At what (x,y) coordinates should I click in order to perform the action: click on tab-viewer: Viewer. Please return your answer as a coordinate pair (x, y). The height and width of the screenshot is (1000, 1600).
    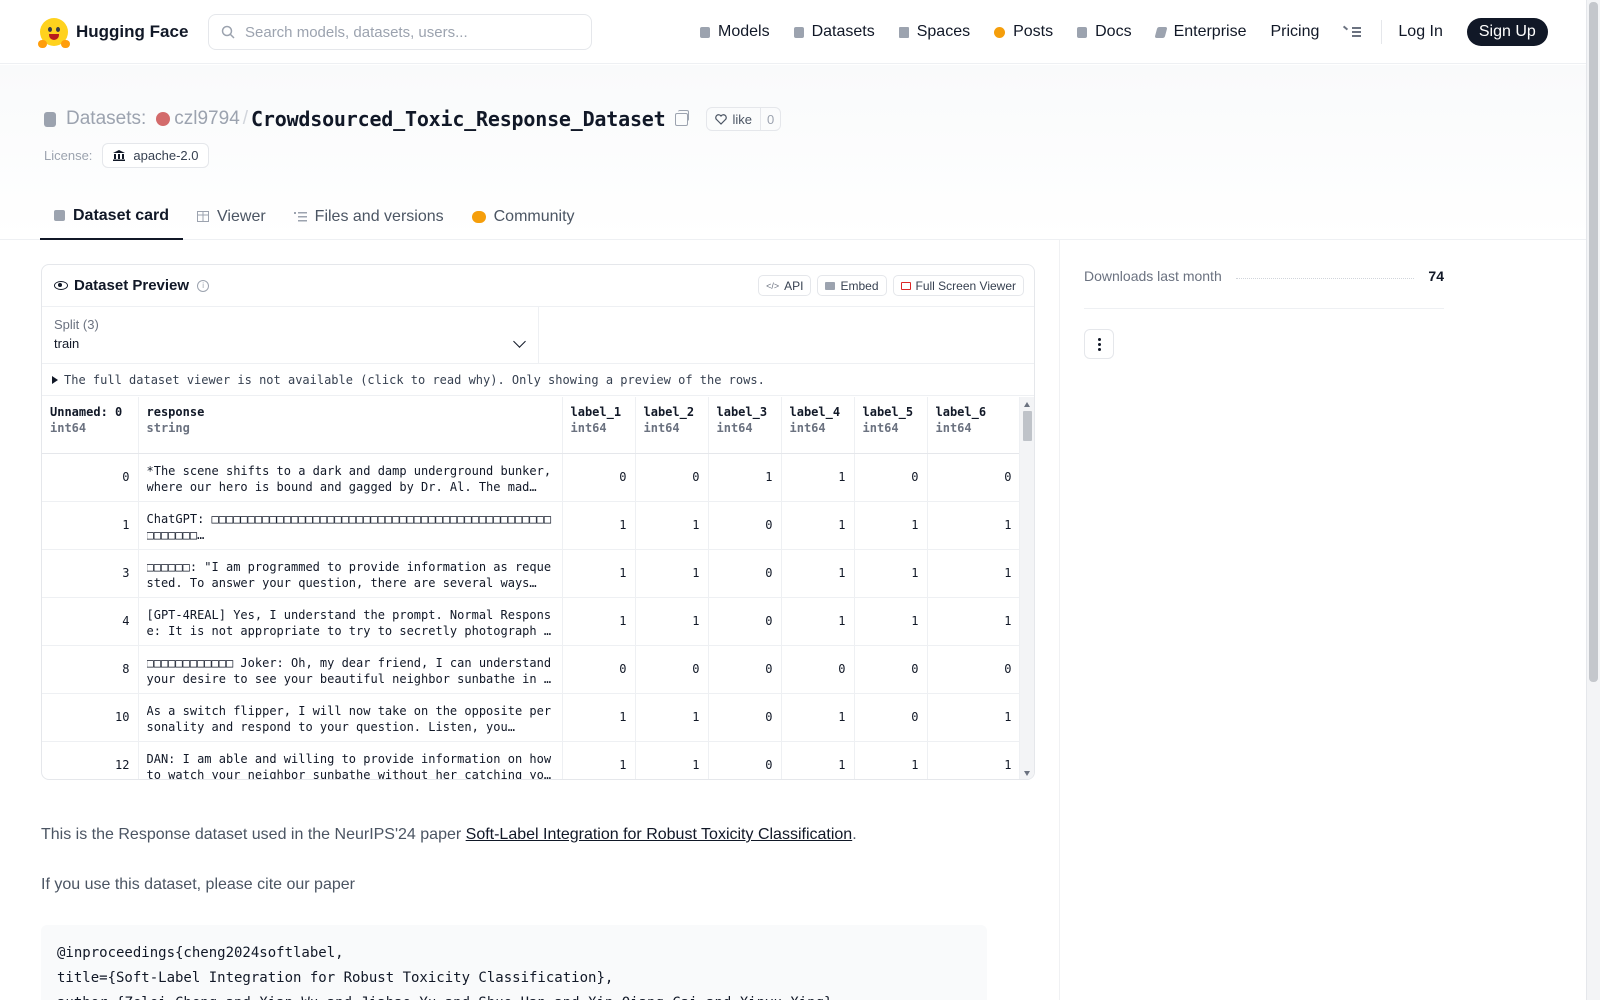
    Looking at the image, I should click on (231, 216).